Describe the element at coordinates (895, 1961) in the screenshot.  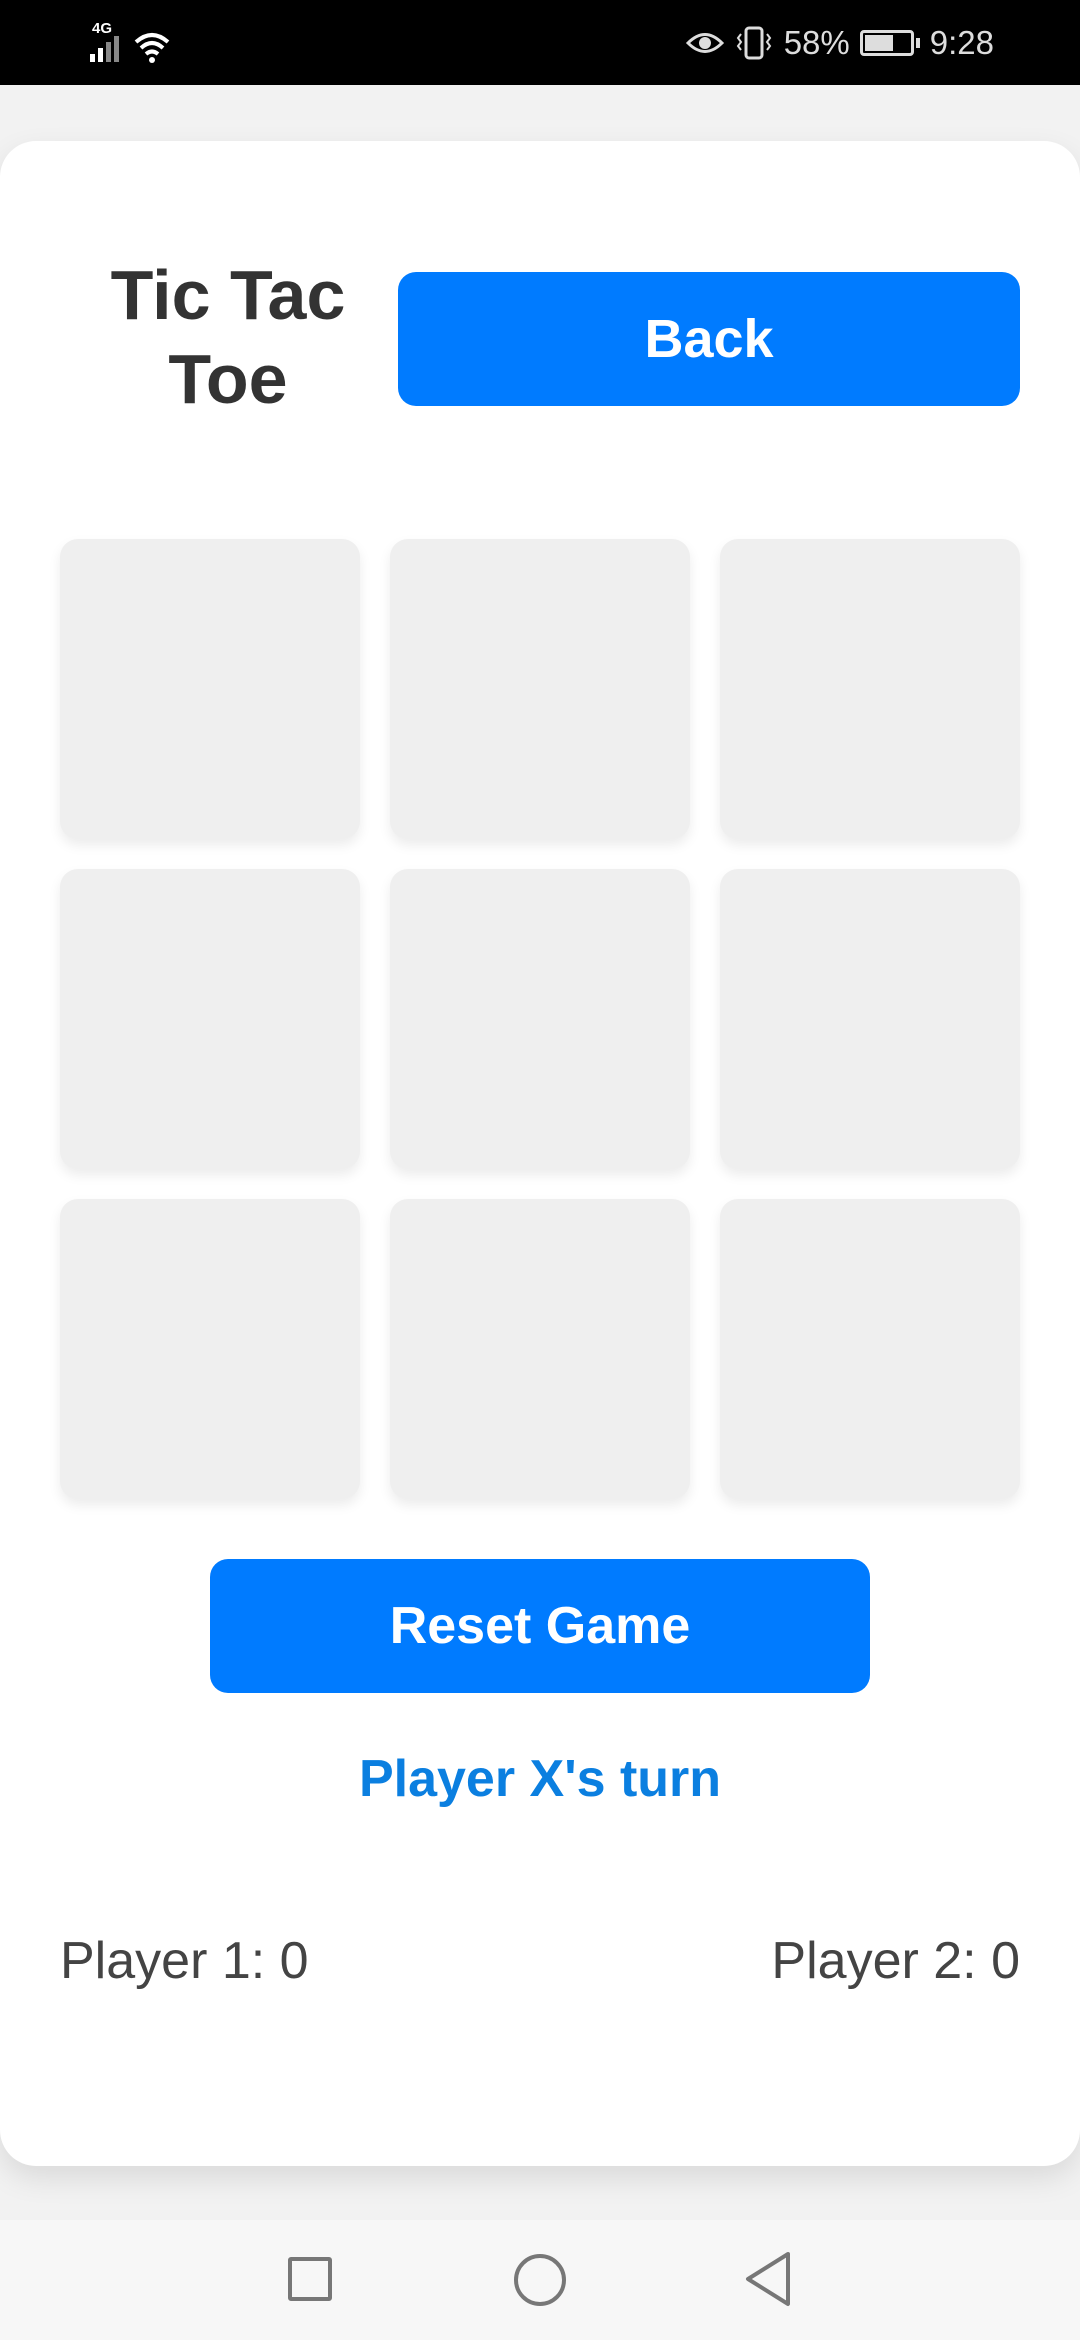
I see `player-2-score: Player 2: 0` at that location.